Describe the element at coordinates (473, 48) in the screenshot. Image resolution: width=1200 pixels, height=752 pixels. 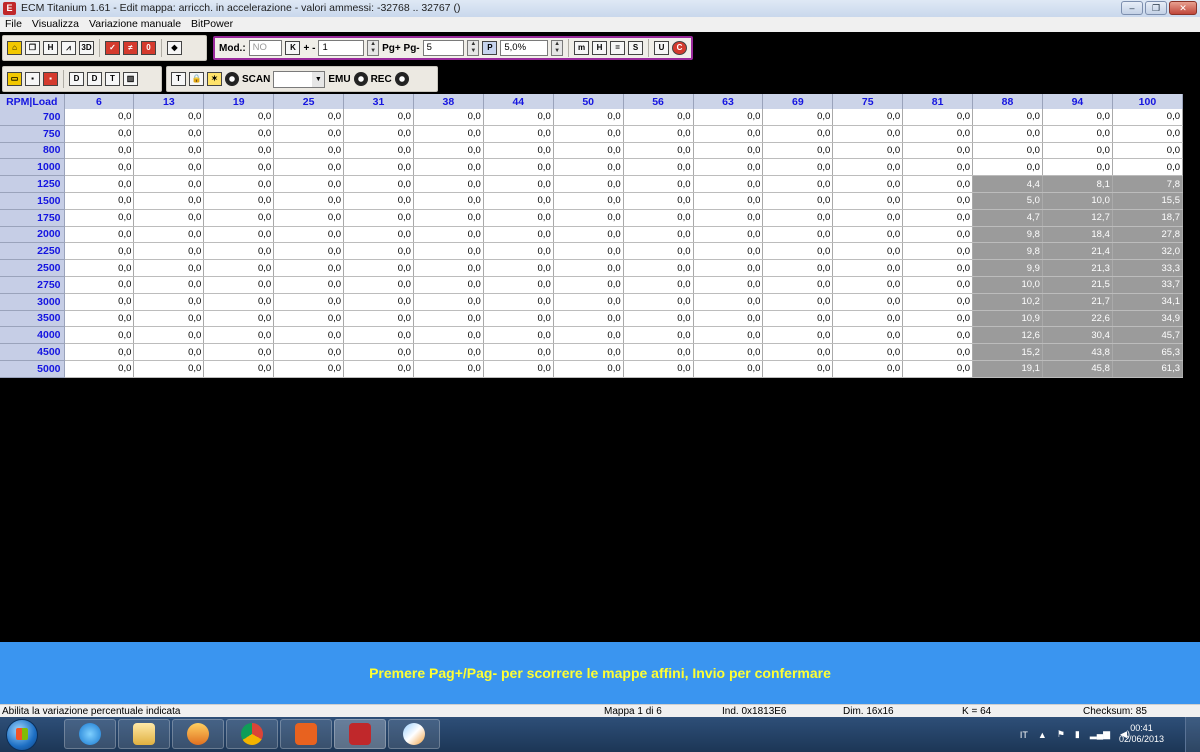
I see `pg-spinner: ▲ ▼` at that location.